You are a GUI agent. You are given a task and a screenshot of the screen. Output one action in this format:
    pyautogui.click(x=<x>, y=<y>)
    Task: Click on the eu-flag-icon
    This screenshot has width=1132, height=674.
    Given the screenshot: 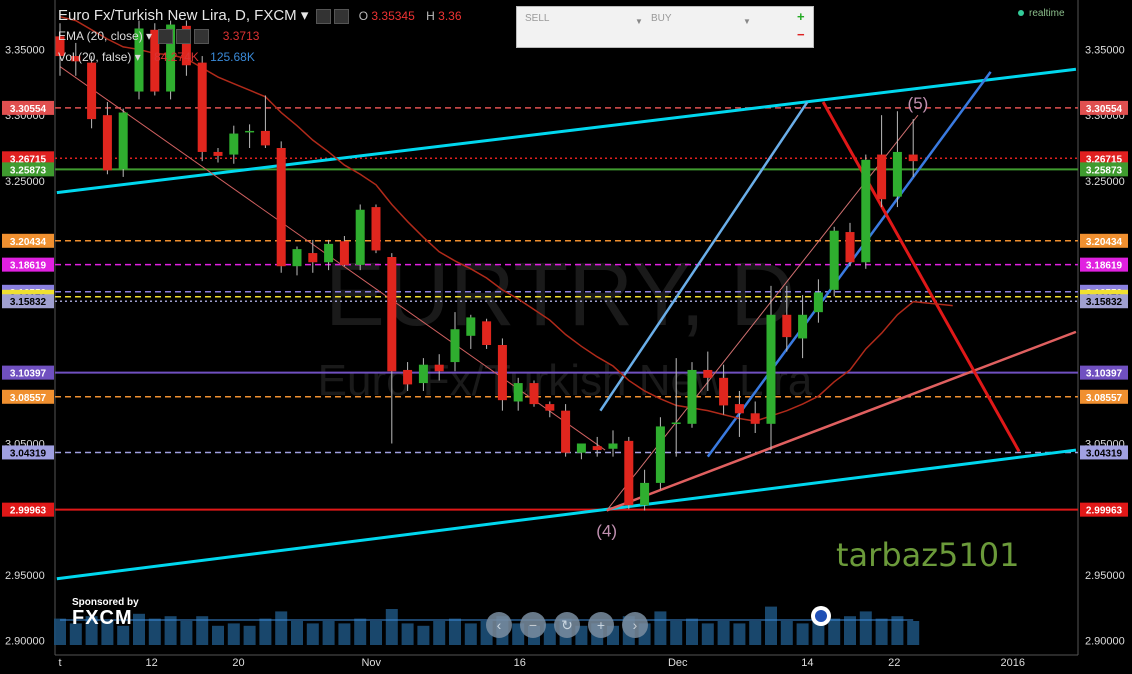 What is the action you would take?
    pyautogui.click(x=821, y=616)
    